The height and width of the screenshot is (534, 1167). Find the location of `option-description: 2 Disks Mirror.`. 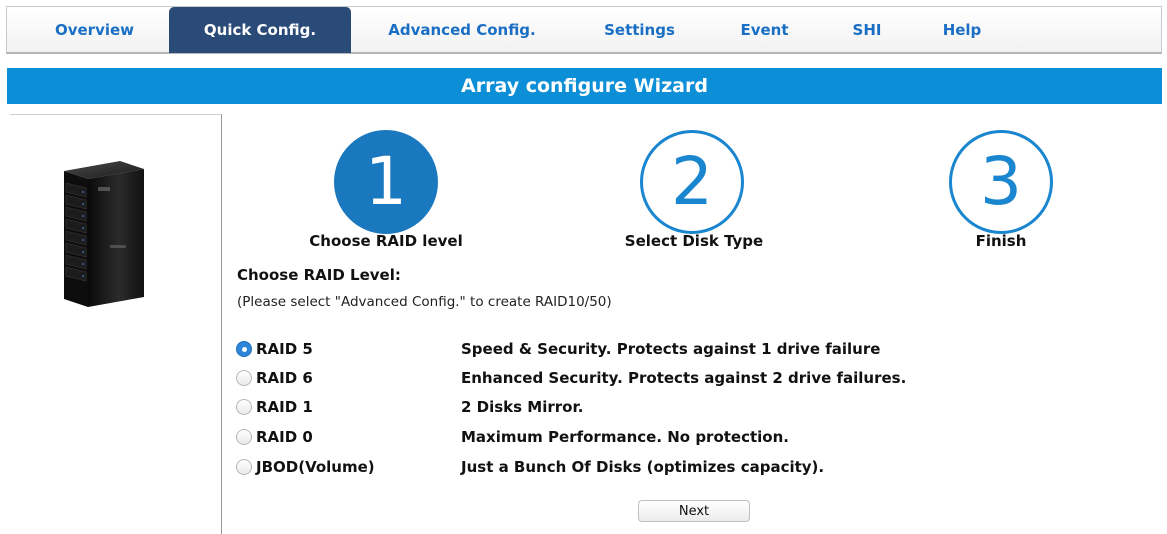

option-description: 2 Disks Mirror. is located at coordinates (522, 407).